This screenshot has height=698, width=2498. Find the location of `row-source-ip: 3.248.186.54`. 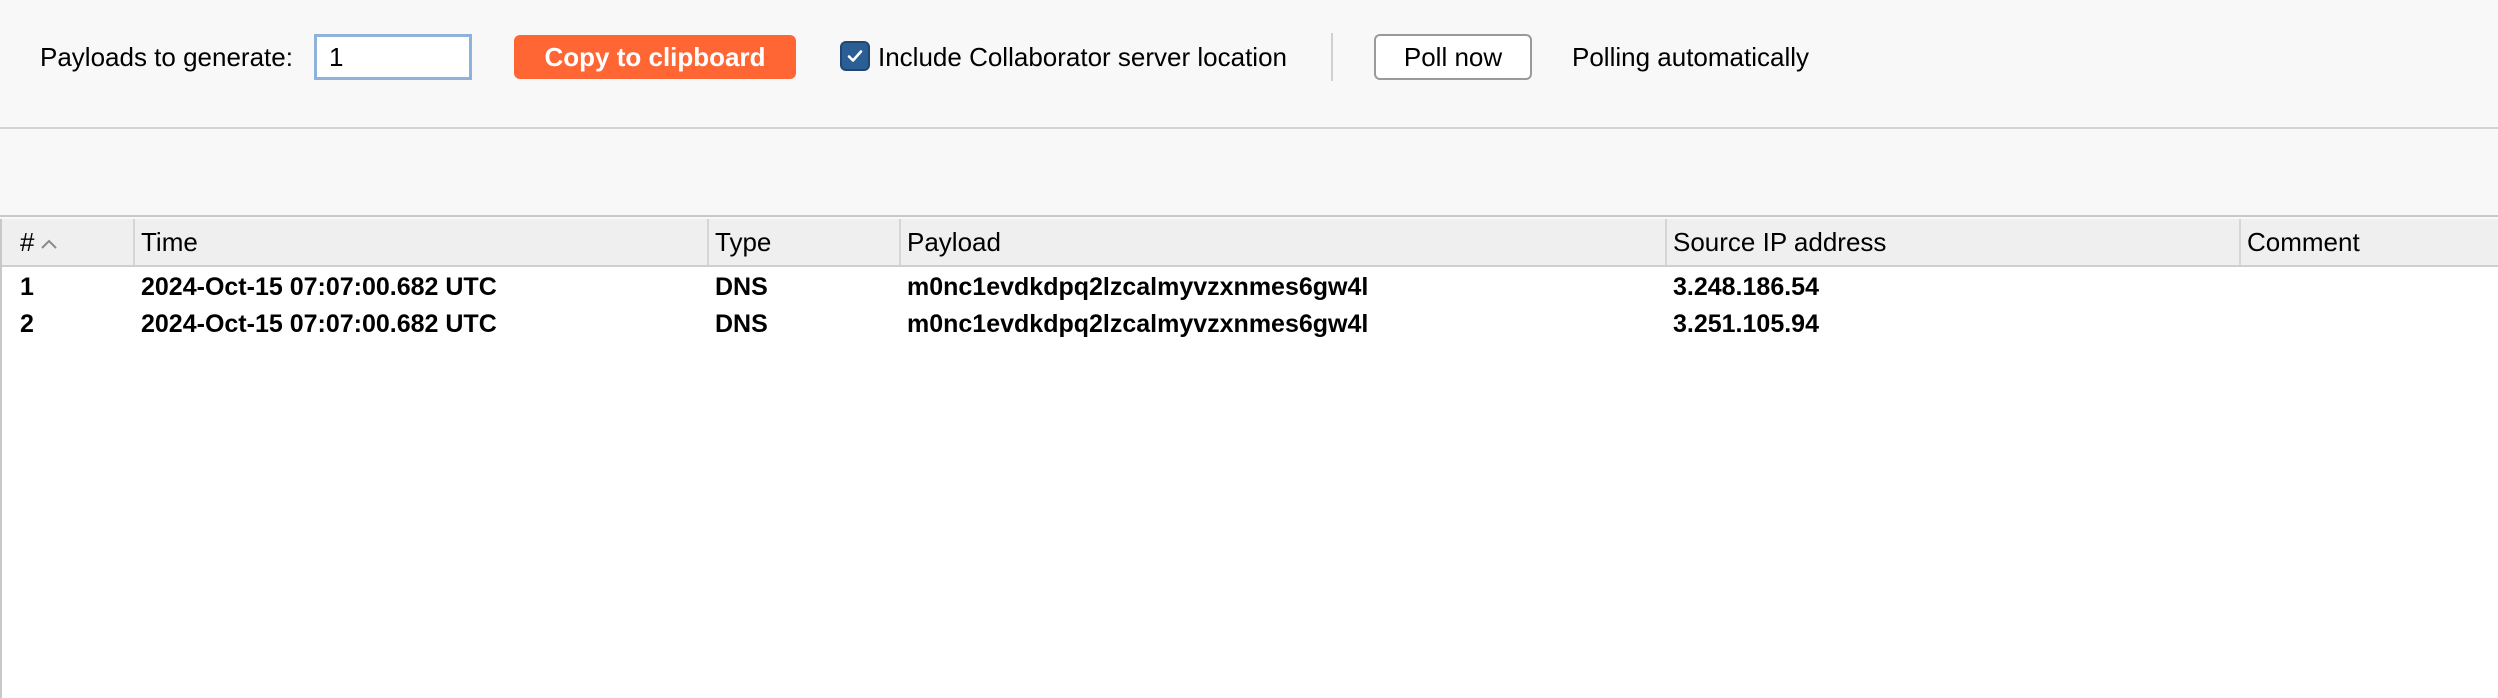

row-source-ip: 3.248.186.54 is located at coordinates (1746, 287).